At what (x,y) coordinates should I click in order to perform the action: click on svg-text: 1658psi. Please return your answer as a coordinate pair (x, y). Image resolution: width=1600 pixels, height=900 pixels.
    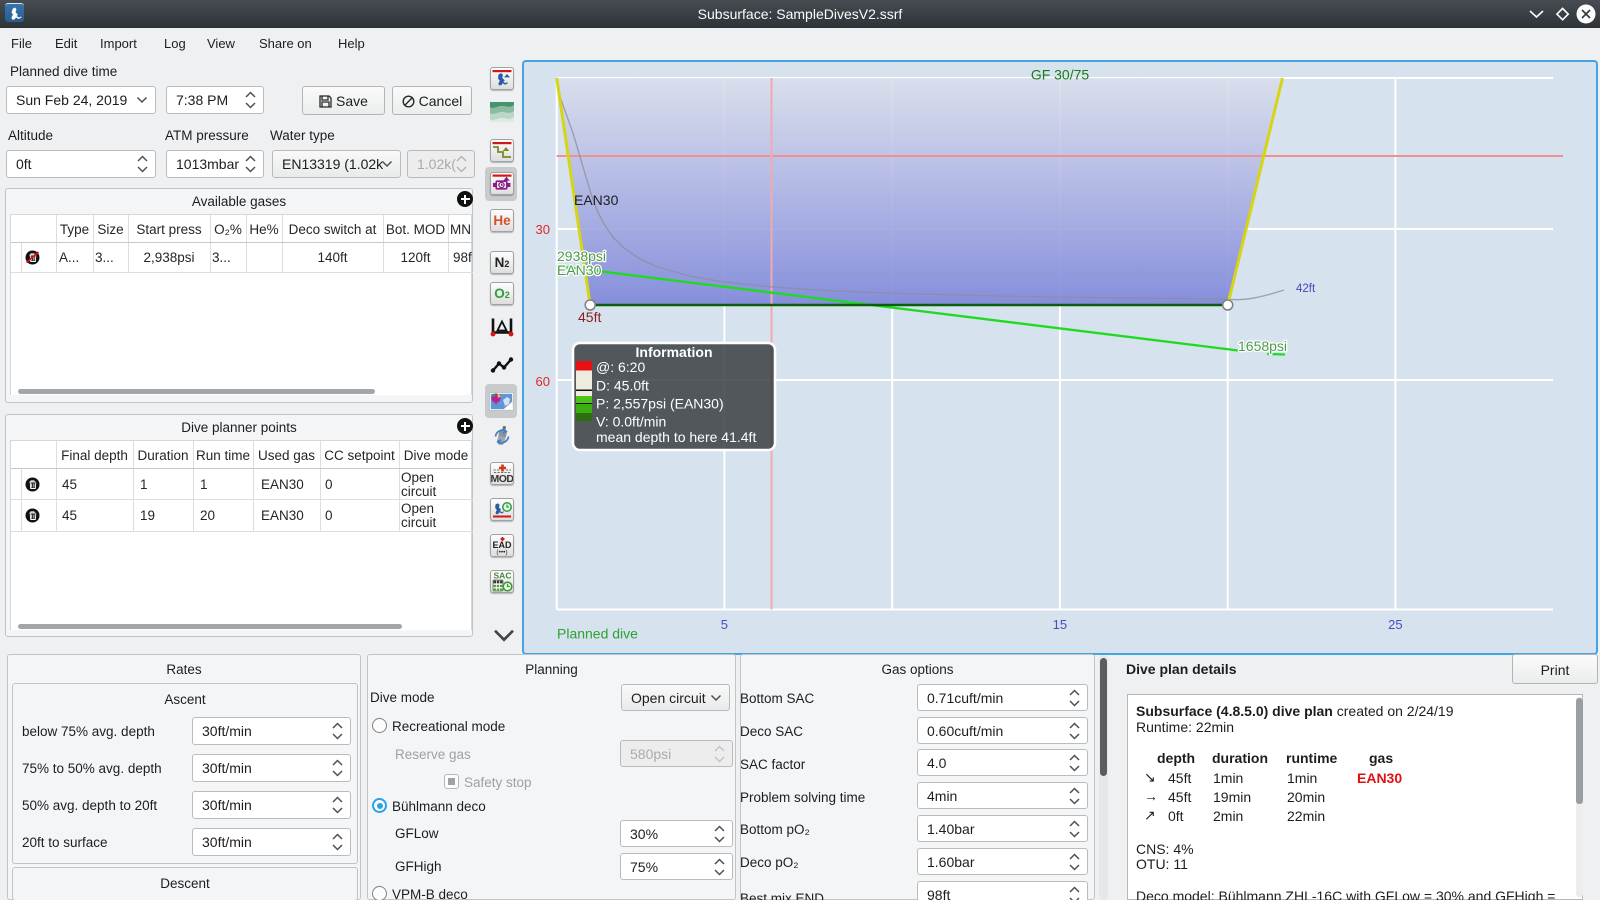
    Looking at the image, I should click on (1262, 346).